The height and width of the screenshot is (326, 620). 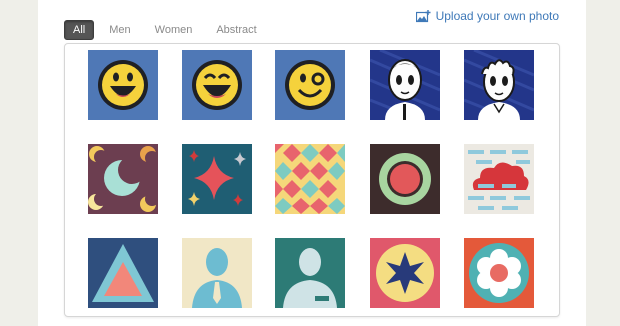 What do you see at coordinates (217, 179) in the screenshot?
I see `avatar-star-sparkles` at bounding box center [217, 179].